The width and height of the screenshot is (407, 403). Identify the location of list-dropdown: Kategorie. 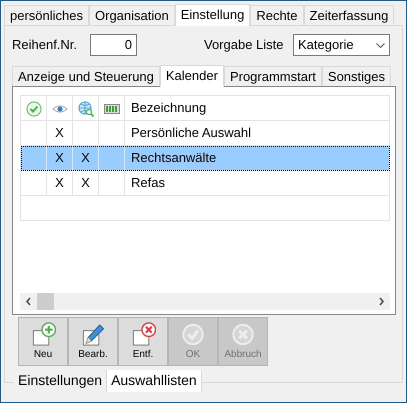
(341, 45).